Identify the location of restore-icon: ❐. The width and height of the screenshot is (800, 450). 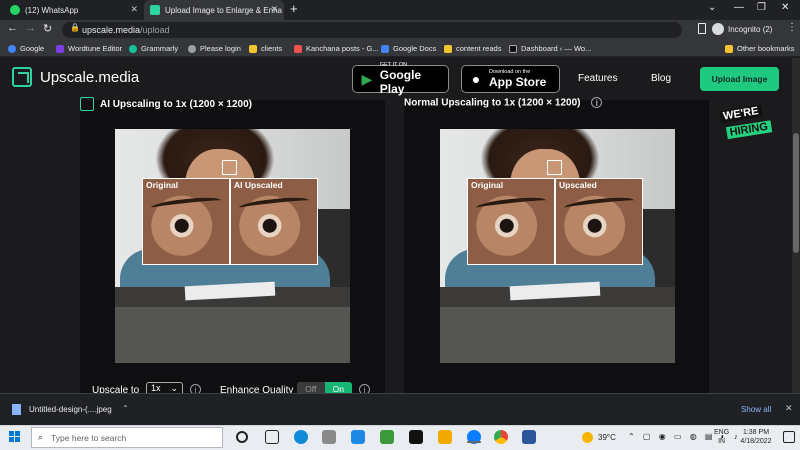
(761, 7).